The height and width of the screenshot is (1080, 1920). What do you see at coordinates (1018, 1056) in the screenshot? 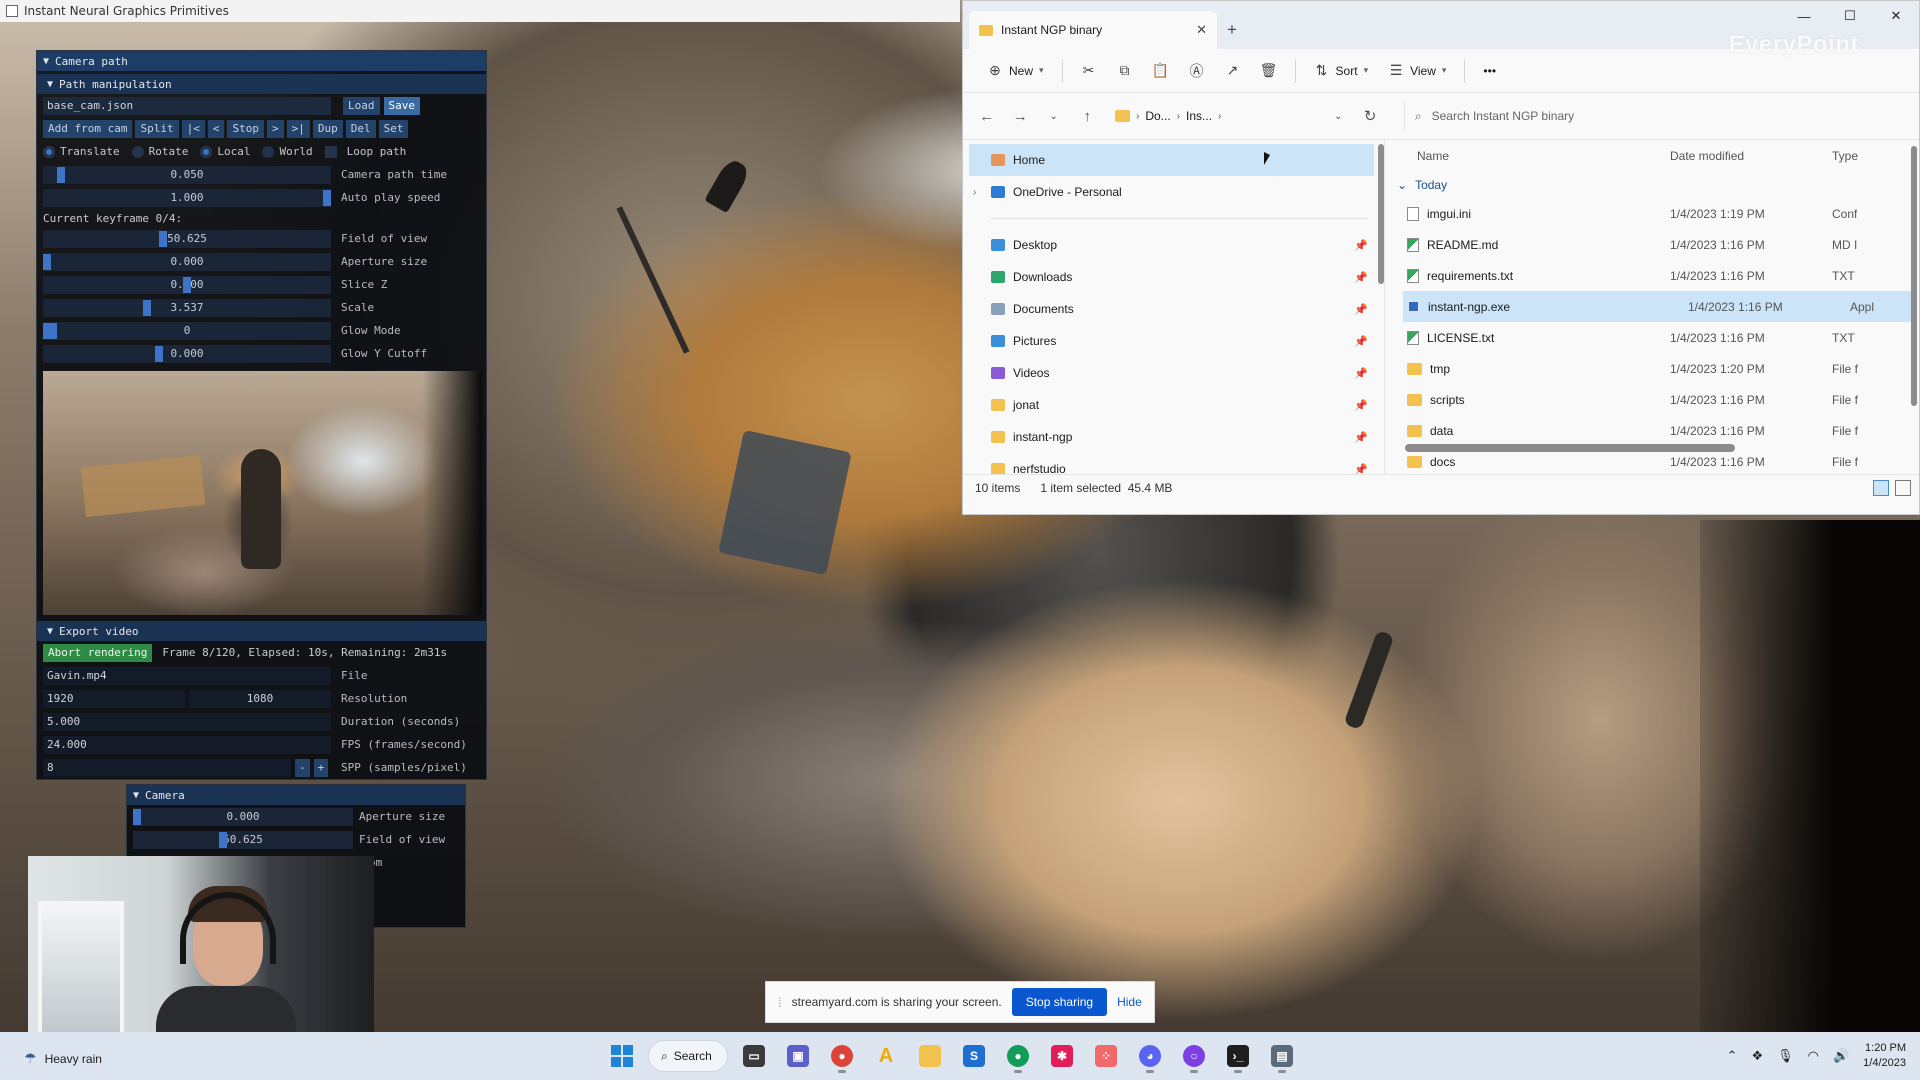
I see `chrome-profile-button: ●` at bounding box center [1018, 1056].